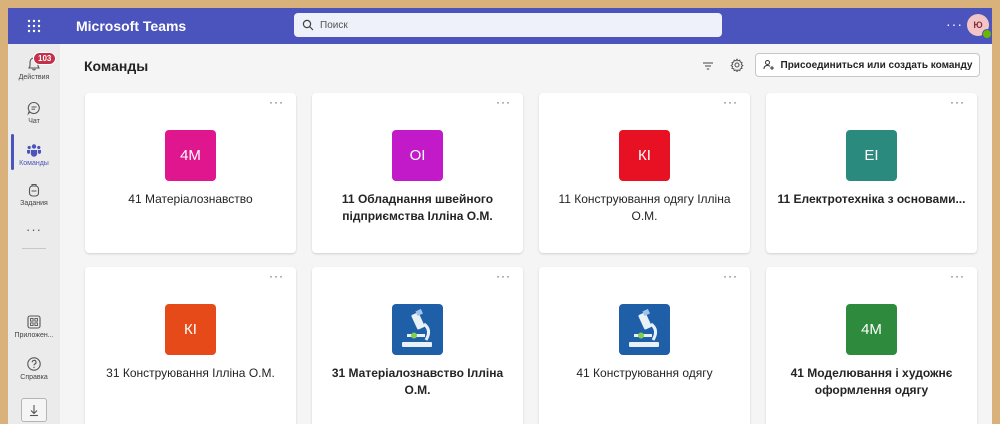 This screenshot has width=1000, height=424. What do you see at coordinates (644, 207) in the screenshot?
I see `team-name: 11 Конструювання одягу Ілліна О.М.` at bounding box center [644, 207].